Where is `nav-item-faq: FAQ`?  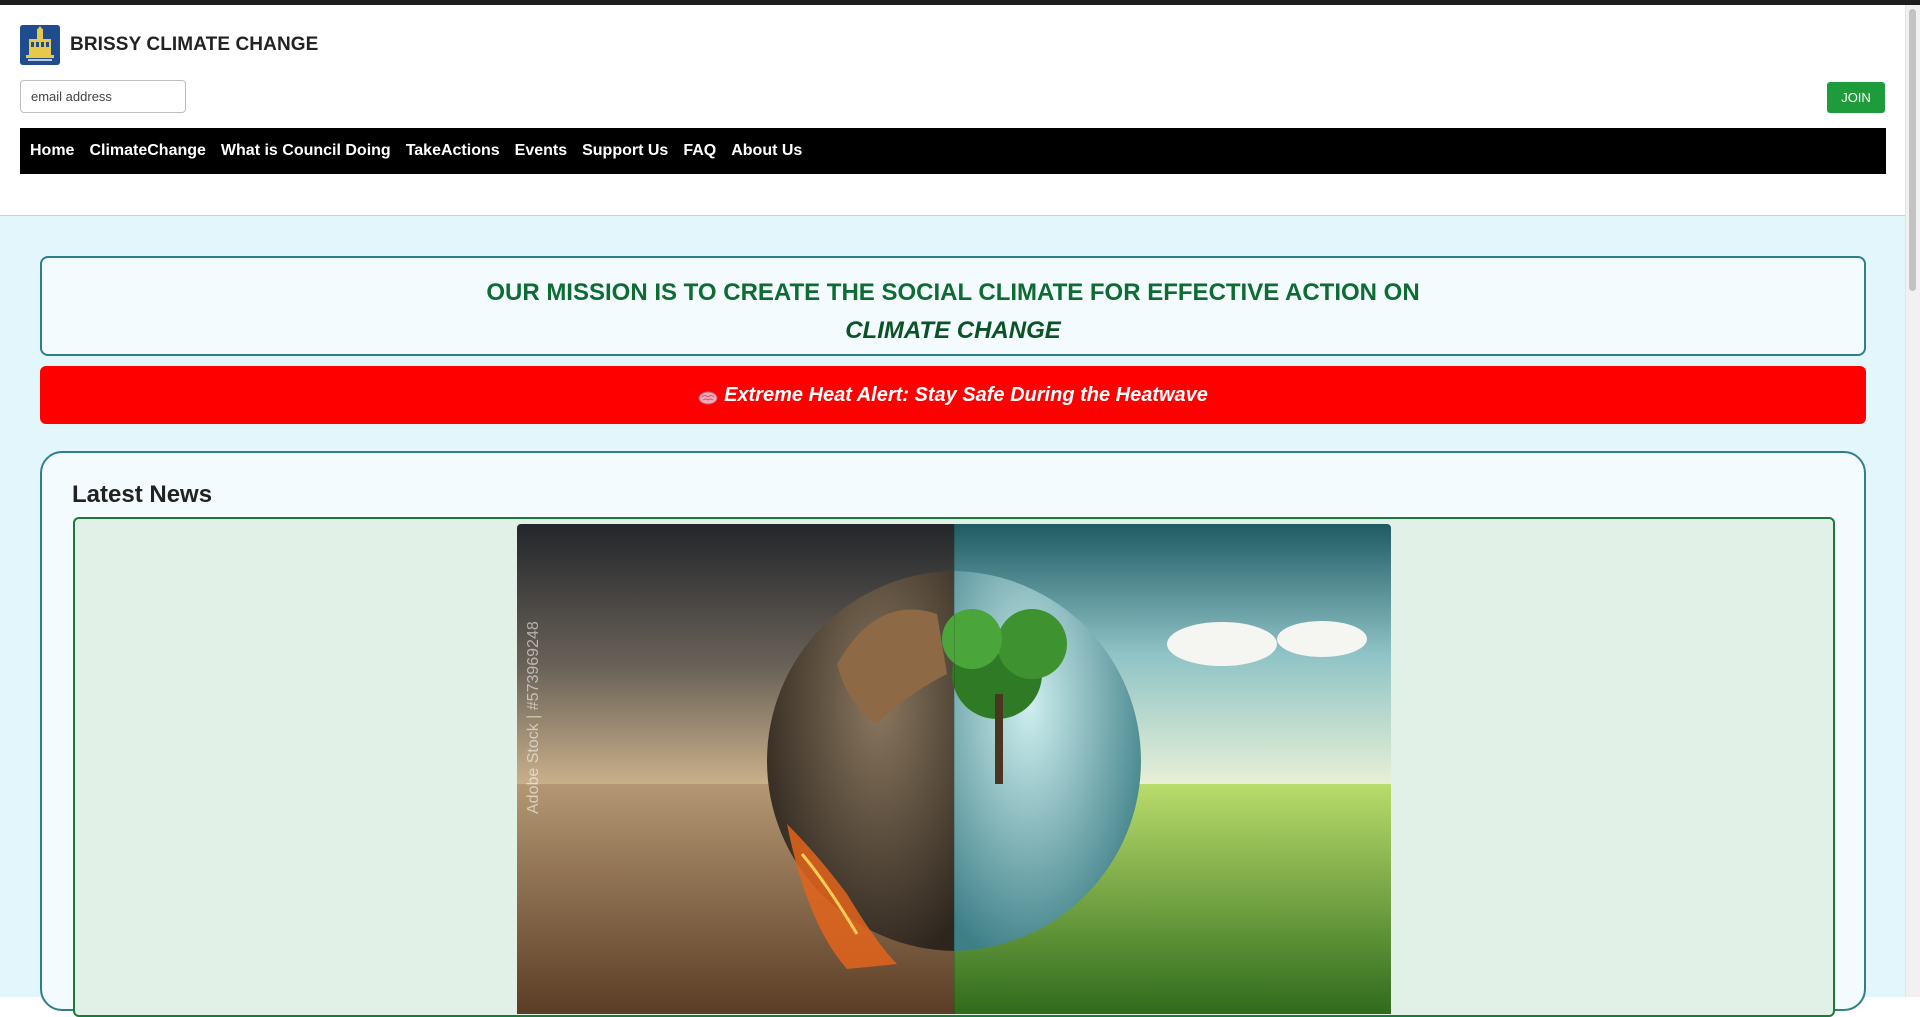 nav-item-faq: FAQ is located at coordinates (699, 151).